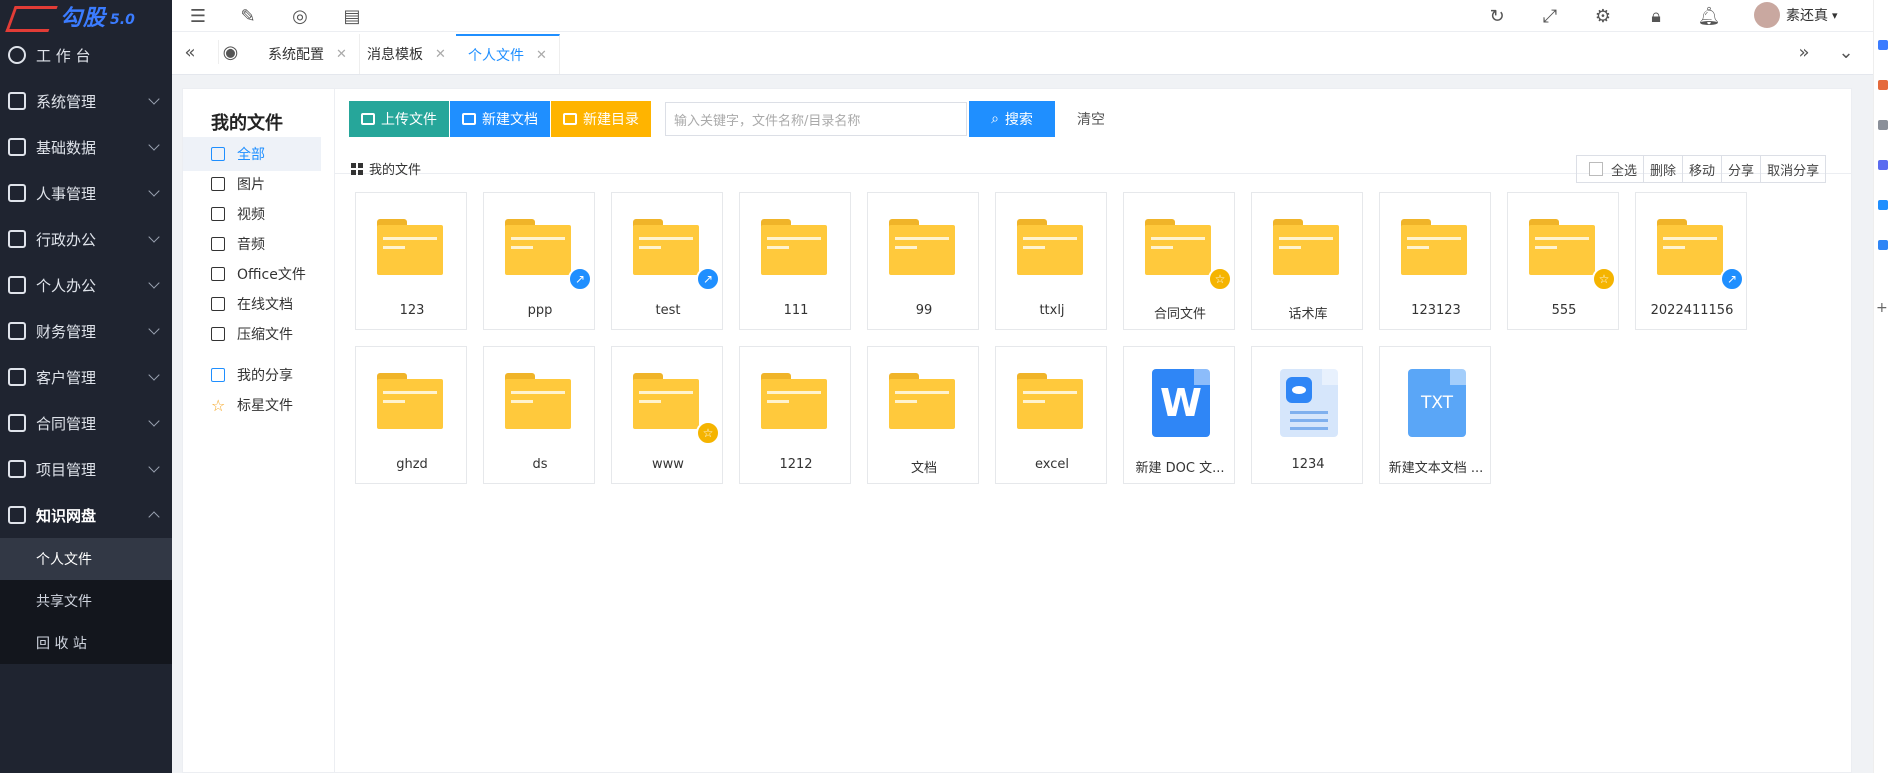 The height and width of the screenshot is (773, 1889). Describe the element at coordinates (1881, 386) in the screenshot. I see `right-tool-strip: +` at that location.